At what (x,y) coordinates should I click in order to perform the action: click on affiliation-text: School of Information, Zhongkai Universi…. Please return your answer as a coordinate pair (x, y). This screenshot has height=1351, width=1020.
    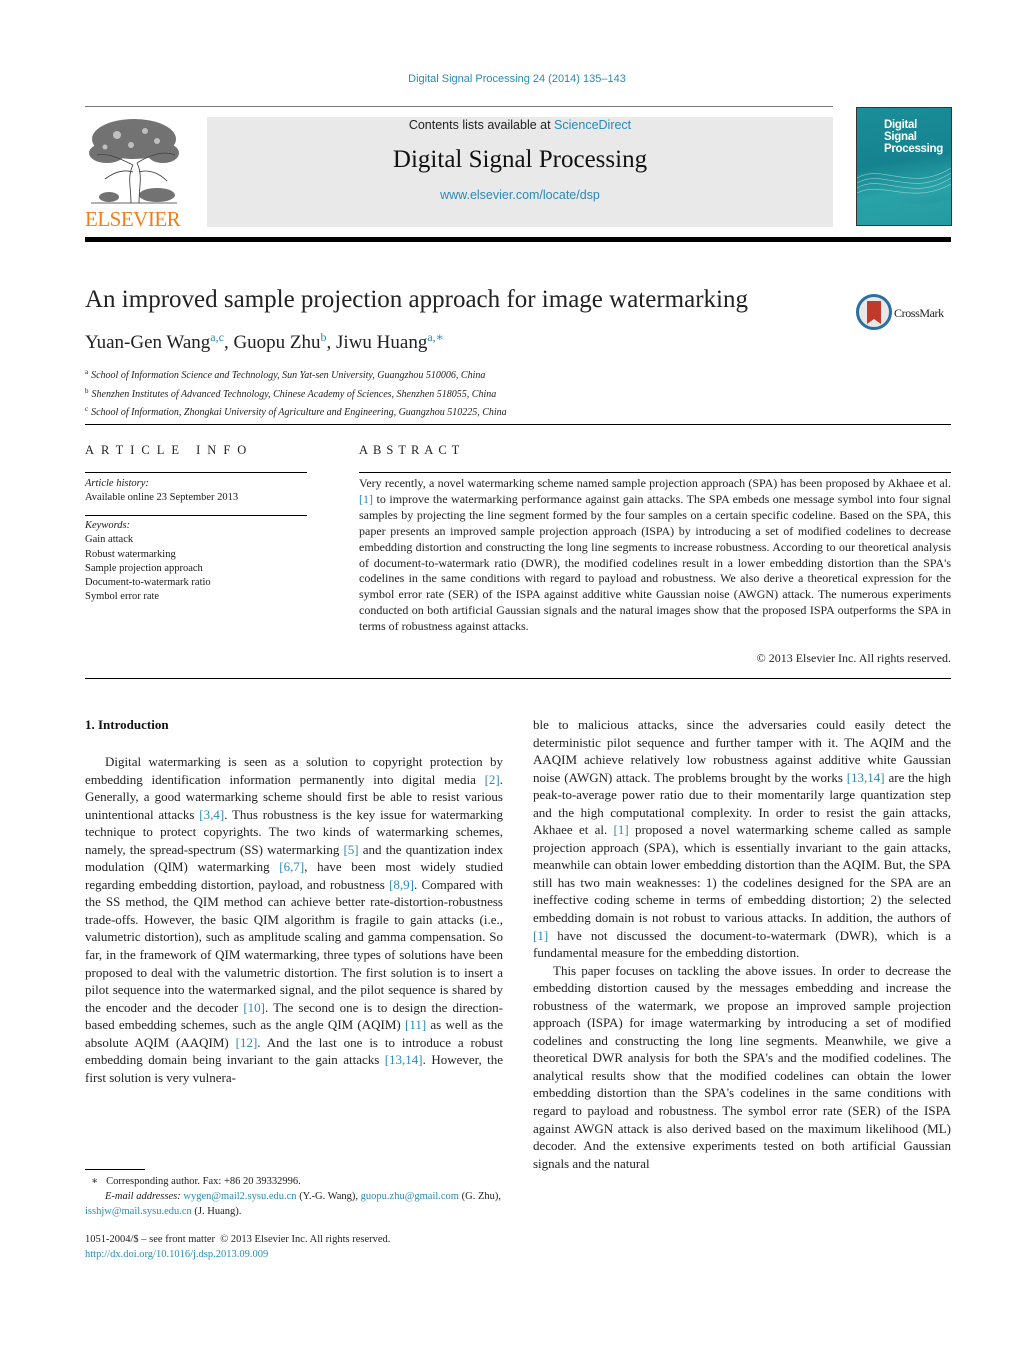
    Looking at the image, I should click on (299, 412).